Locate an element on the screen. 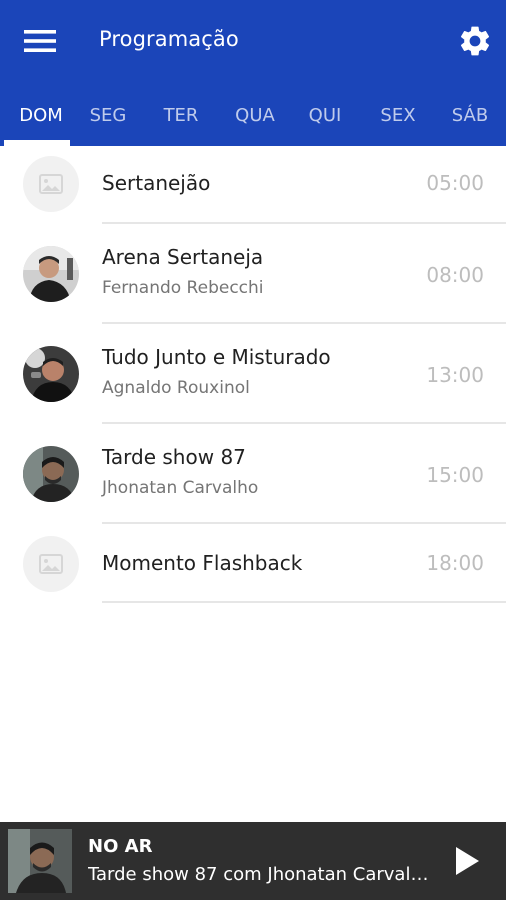 The image size is (506, 900). program-host: Fernando Rebecchi is located at coordinates (183, 288).